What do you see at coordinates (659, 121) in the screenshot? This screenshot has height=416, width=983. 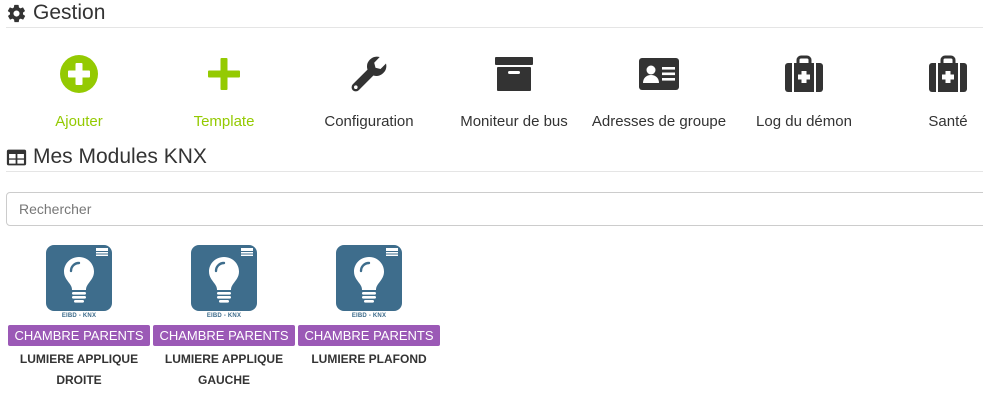 I see `group-addresses-button-label: Adresses de groupe` at bounding box center [659, 121].